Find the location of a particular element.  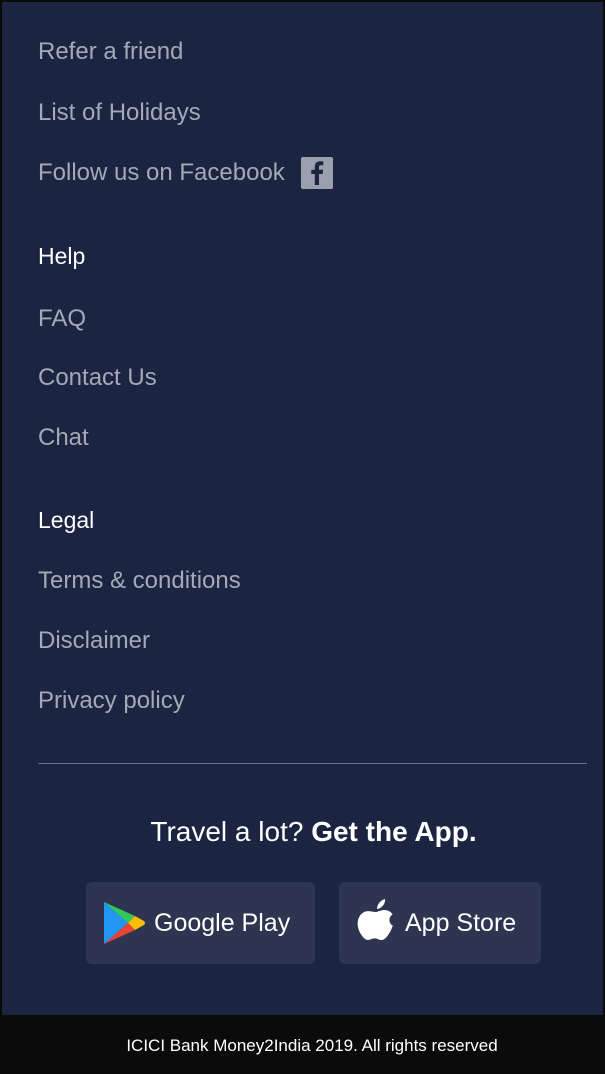

disclaimer-link: Disclaimer is located at coordinates (94, 641).